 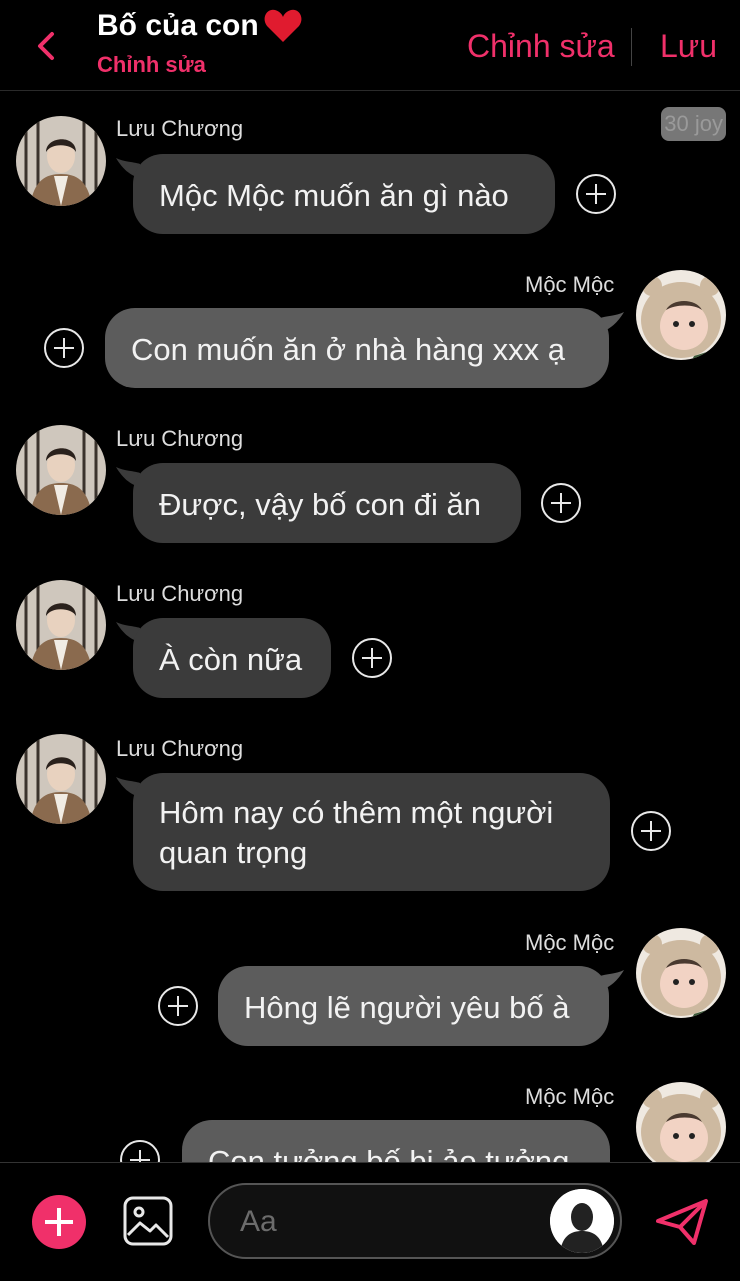 I want to click on message-bubble: Hông lẽ người yêu bố à, so click(x=413, y=1006).